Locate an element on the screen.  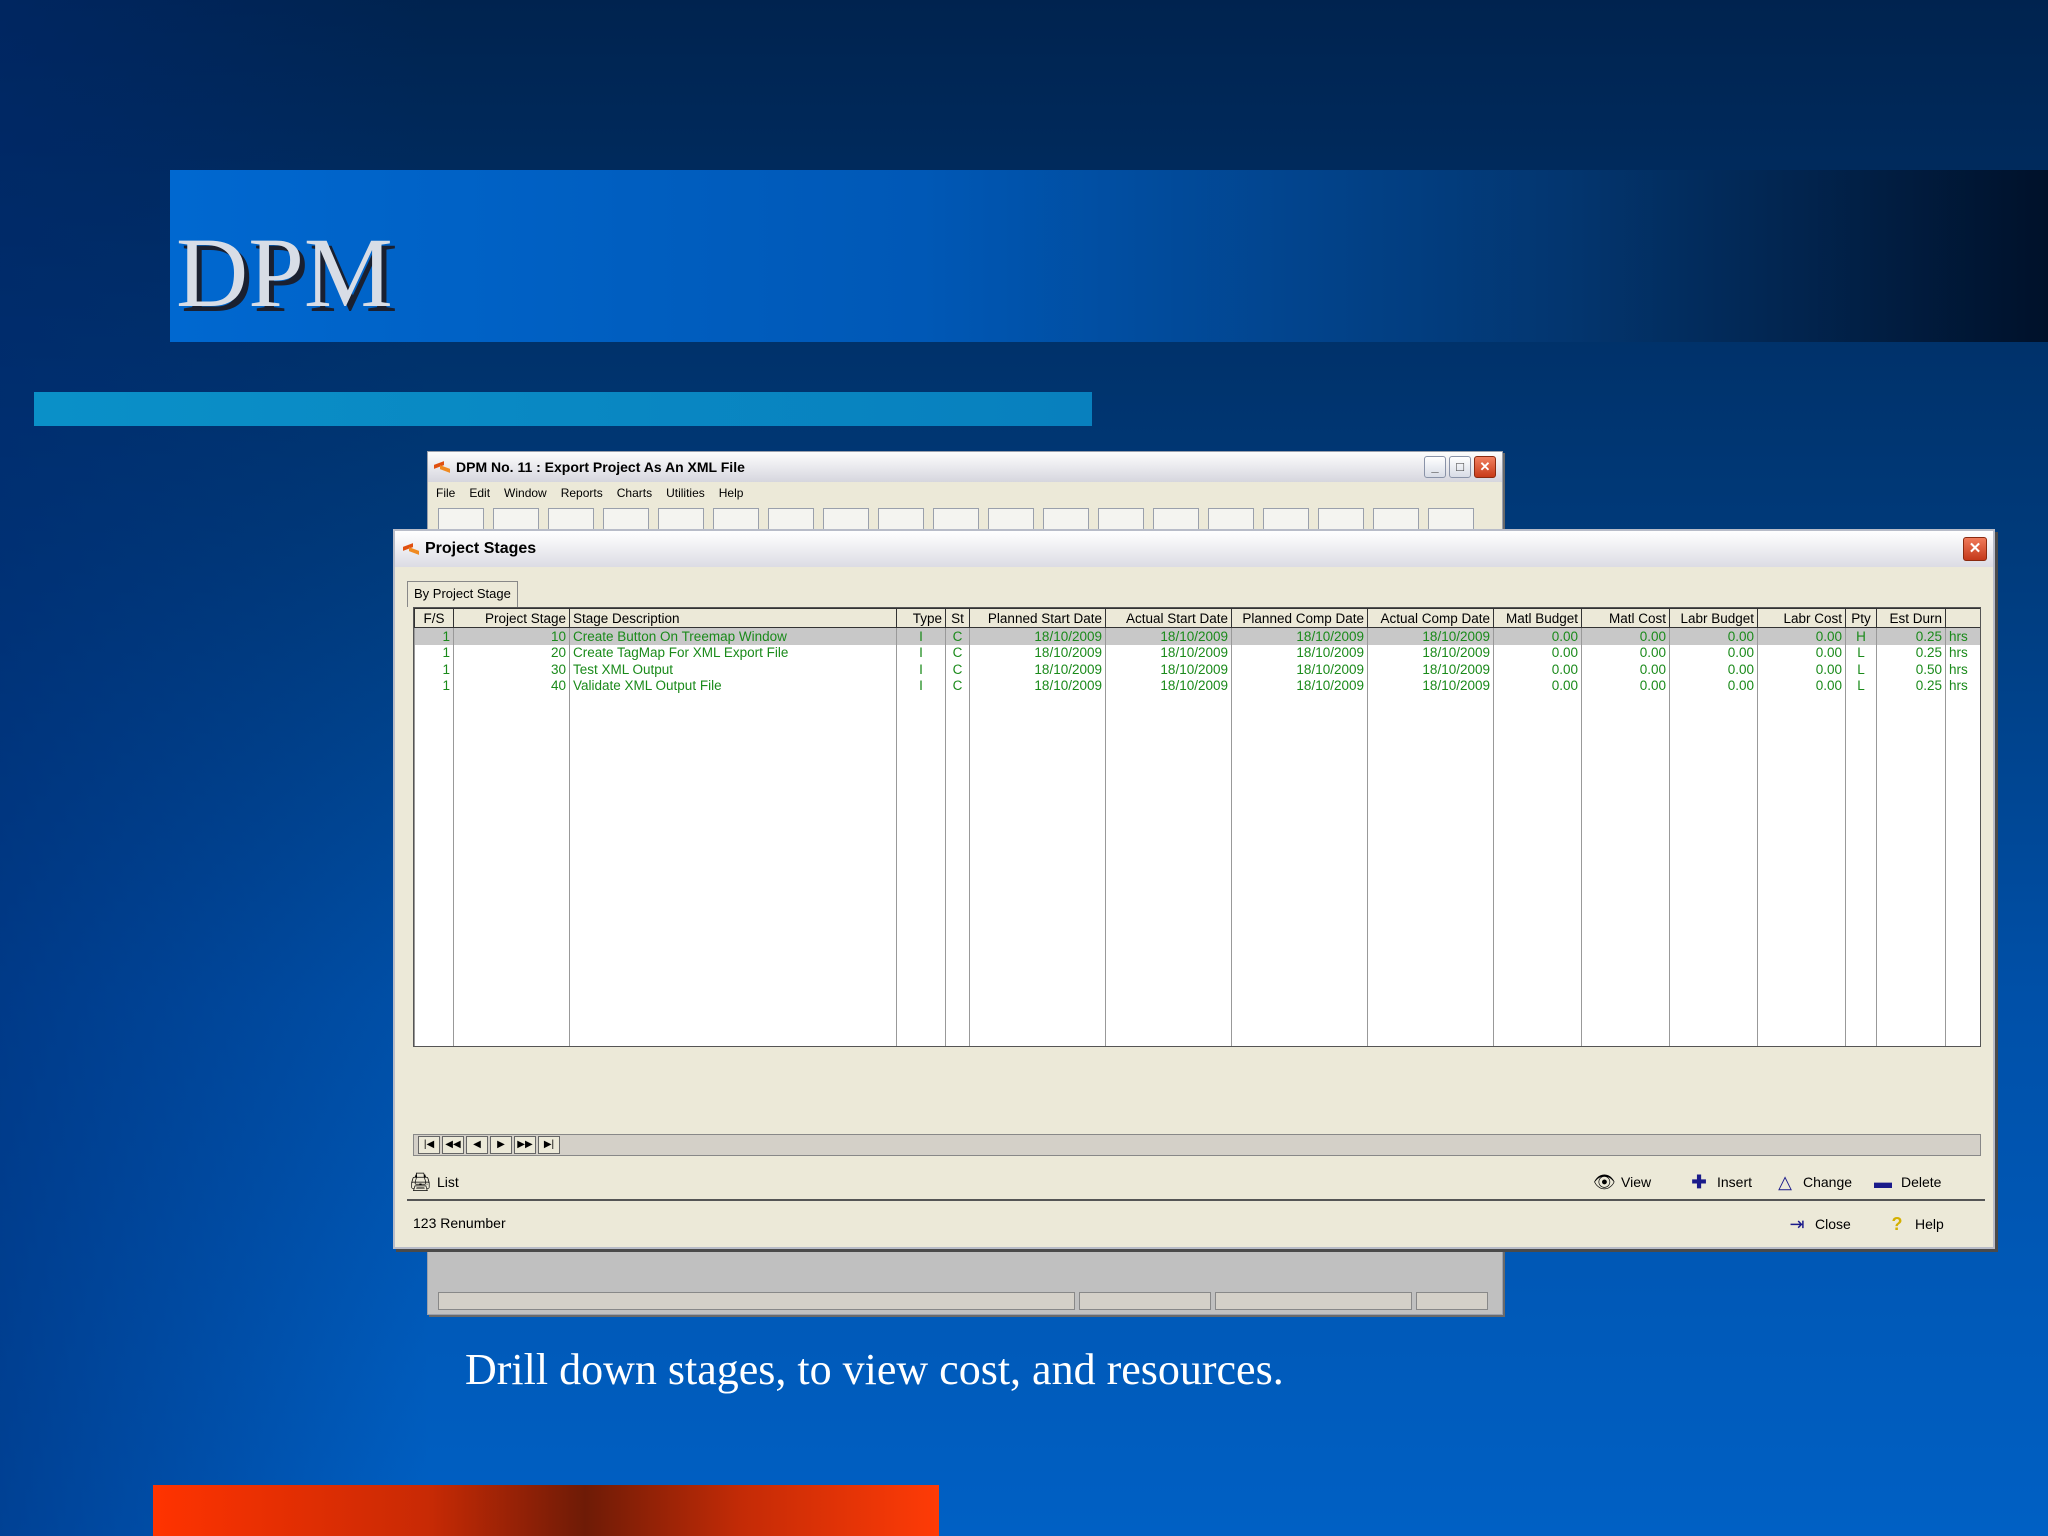
menu-utilities: Utilities is located at coordinates (685, 493).